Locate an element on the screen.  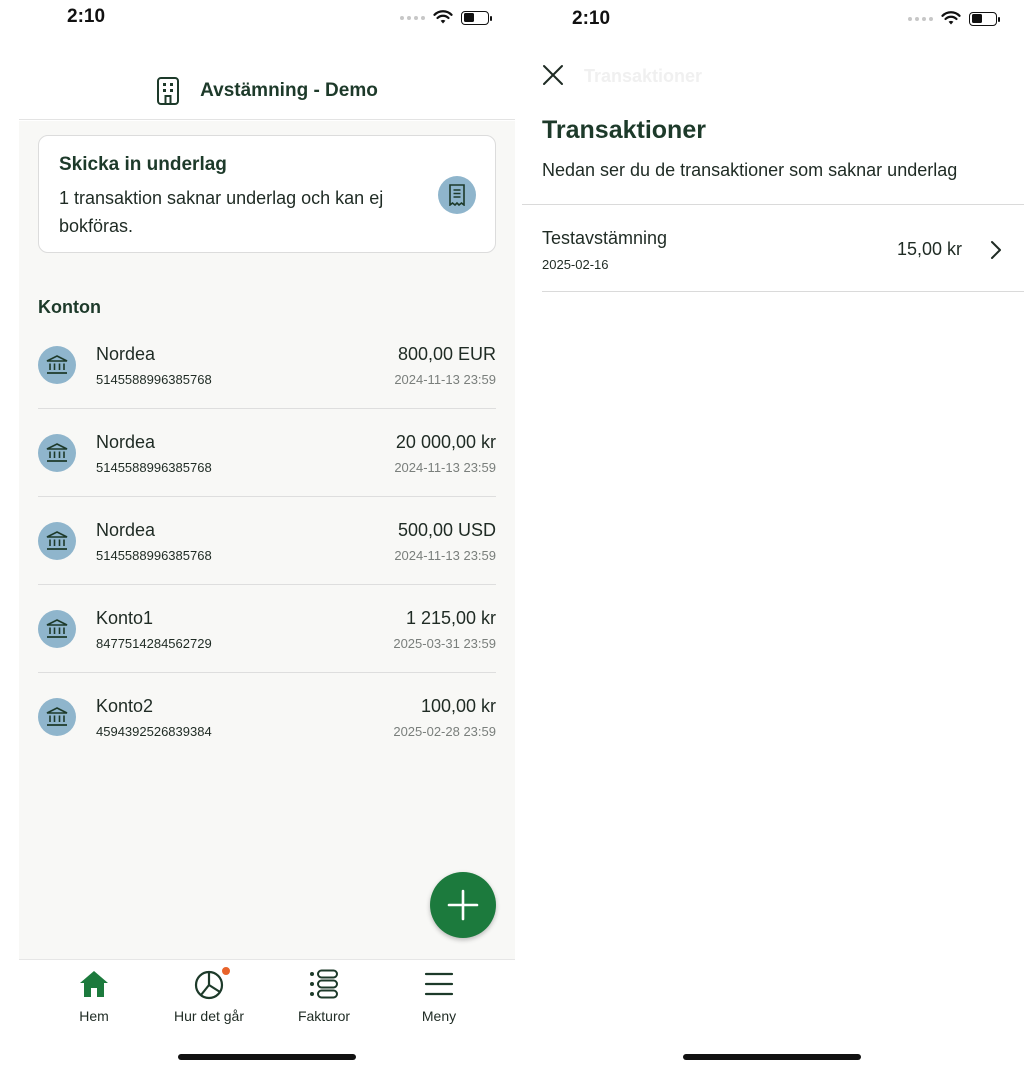
account-balance: 800,00 EUR is located at coordinates (446, 354).